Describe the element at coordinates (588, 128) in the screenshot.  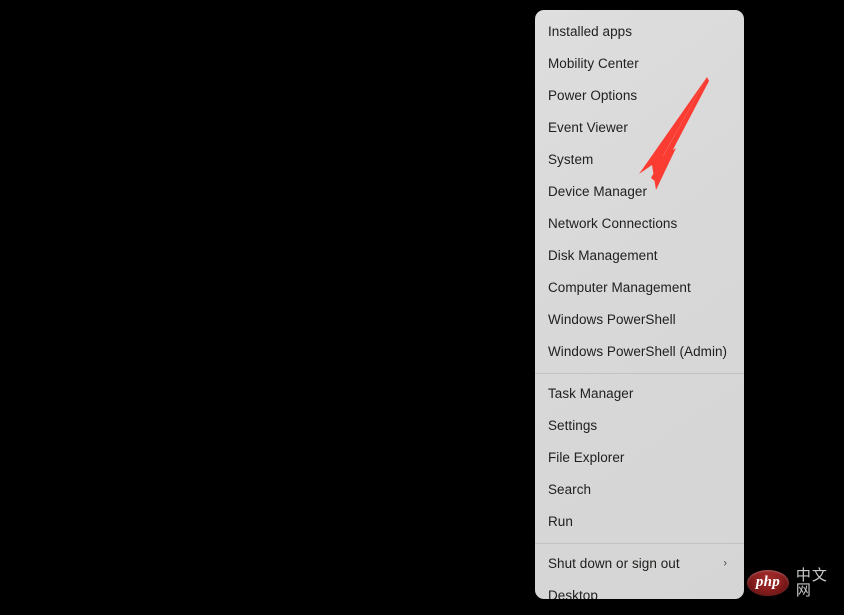
I see `menu-item-label: Event Viewer` at that location.